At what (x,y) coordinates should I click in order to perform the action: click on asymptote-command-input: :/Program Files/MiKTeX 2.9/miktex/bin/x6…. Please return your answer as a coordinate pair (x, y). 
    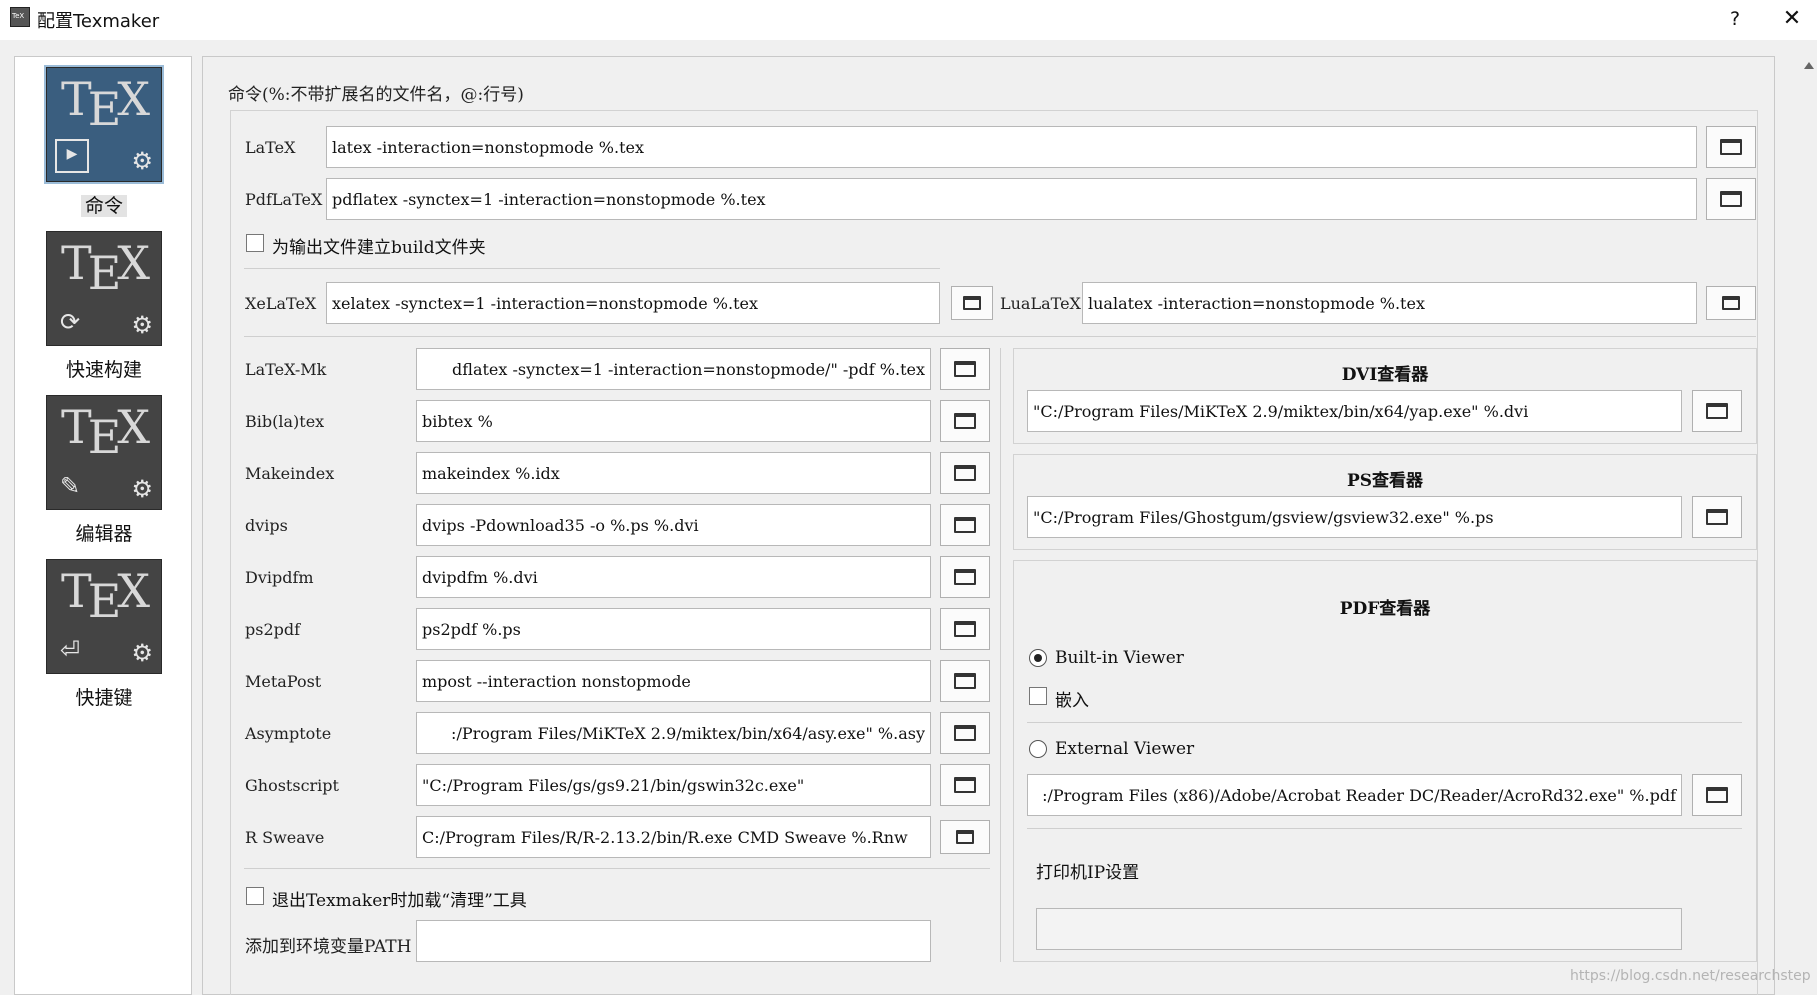
    Looking at the image, I should click on (673, 733).